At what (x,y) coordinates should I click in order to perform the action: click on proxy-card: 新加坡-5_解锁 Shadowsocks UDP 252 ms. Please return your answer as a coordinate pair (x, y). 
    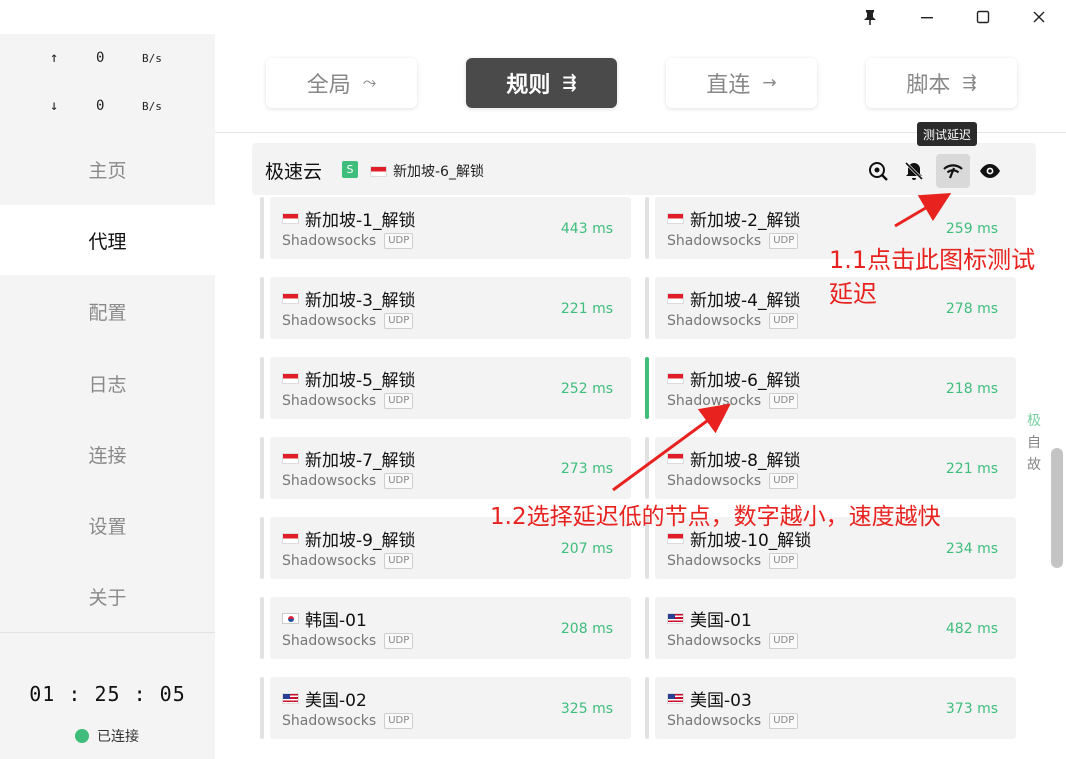
    Looking at the image, I should click on (445, 388).